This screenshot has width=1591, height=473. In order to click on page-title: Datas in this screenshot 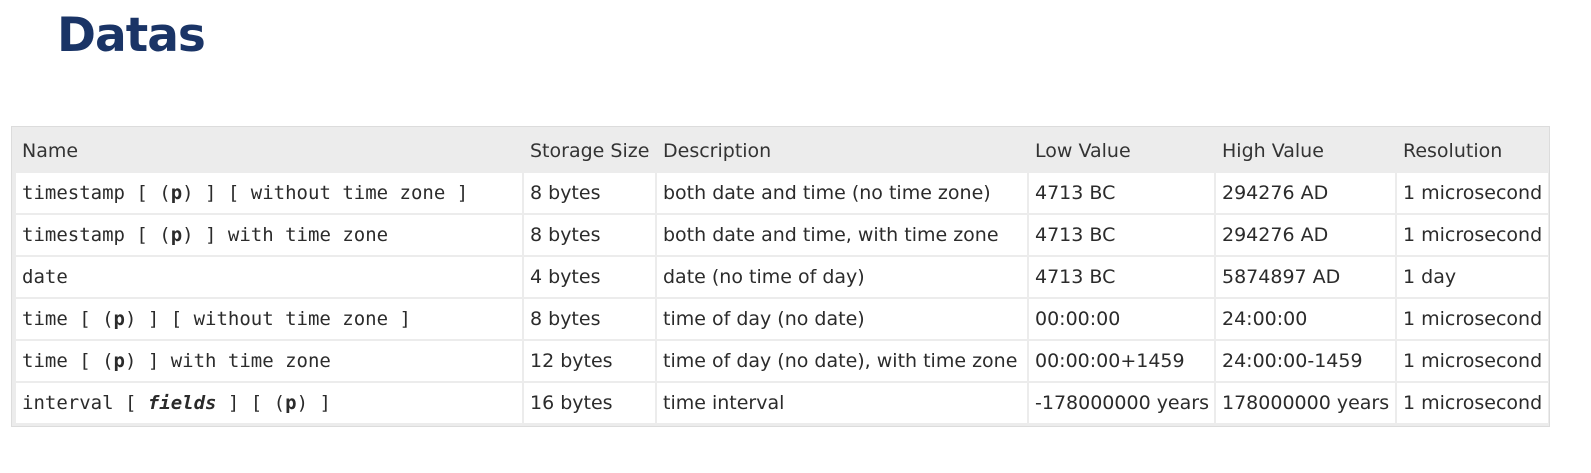, I will do `click(131, 35)`.